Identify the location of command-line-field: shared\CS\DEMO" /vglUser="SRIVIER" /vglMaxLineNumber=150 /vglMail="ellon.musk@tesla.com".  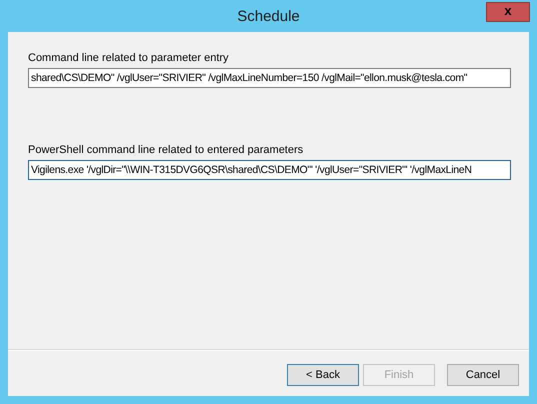
(269, 78).